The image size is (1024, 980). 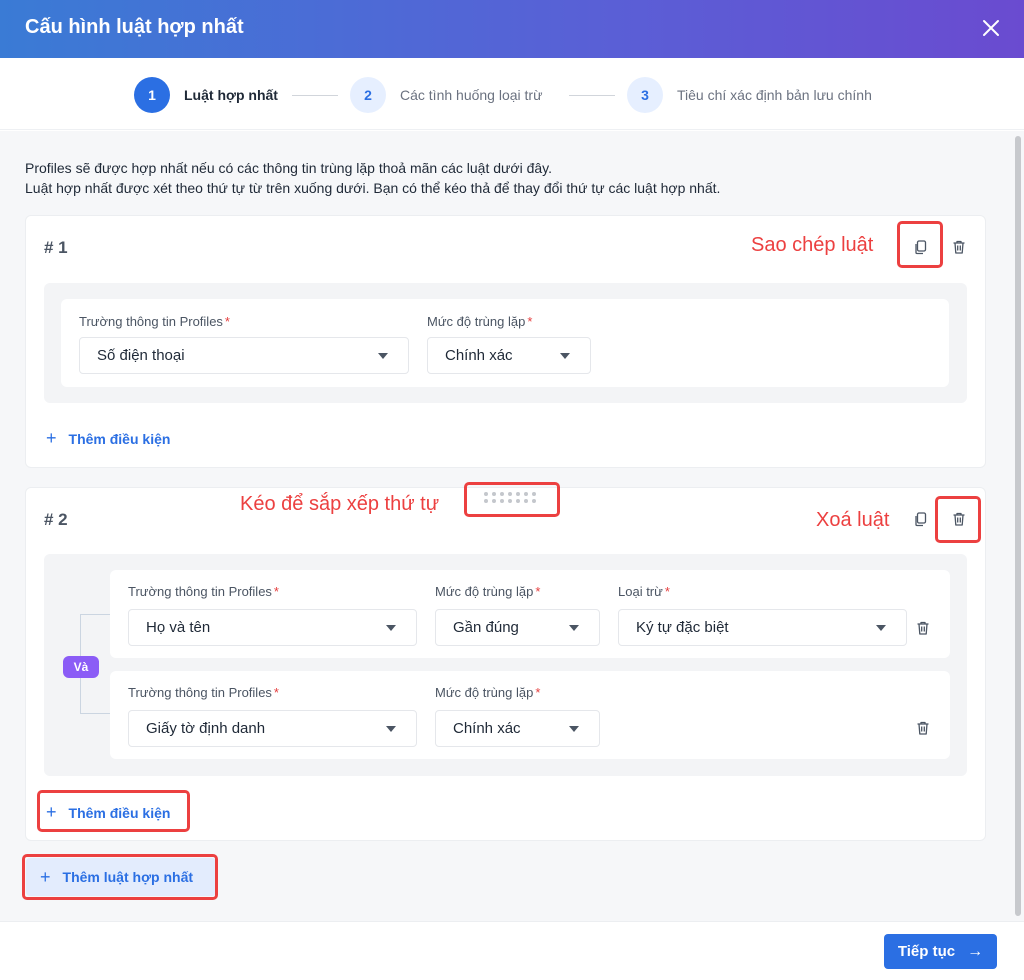 What do you see at coordinates (120, 877) in the screenshot?
I see `highlight-add-rule` at bounding box center [120, 877].